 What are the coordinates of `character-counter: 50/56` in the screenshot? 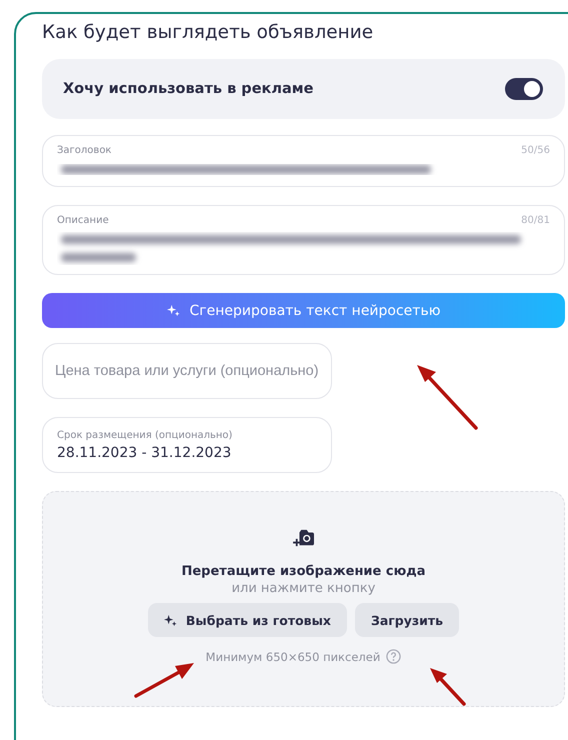 It's located at (535, 150).